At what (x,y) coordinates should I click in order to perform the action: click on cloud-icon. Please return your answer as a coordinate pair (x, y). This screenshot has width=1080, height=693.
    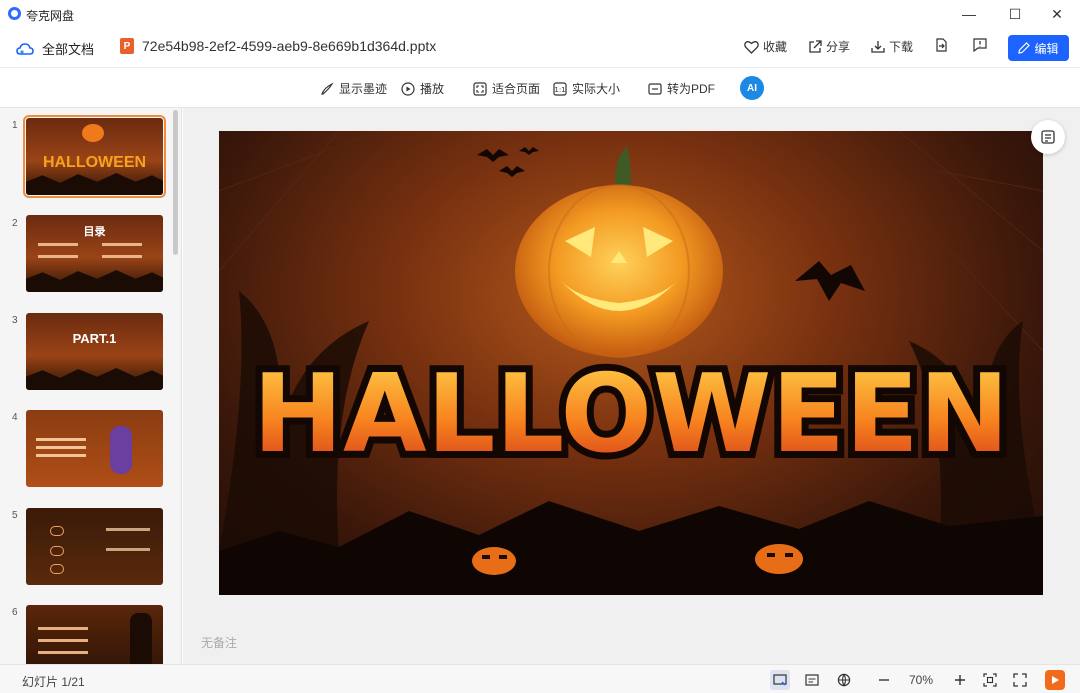
    Looking at the image, I should click on (25, 48).